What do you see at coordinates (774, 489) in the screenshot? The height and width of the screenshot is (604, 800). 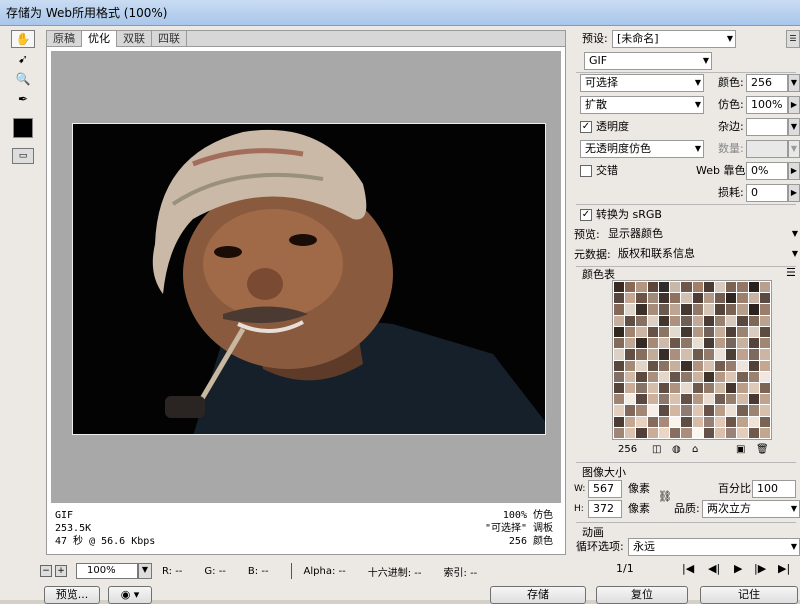 I see `percent-input: 100` at bounding box center [774, 489].